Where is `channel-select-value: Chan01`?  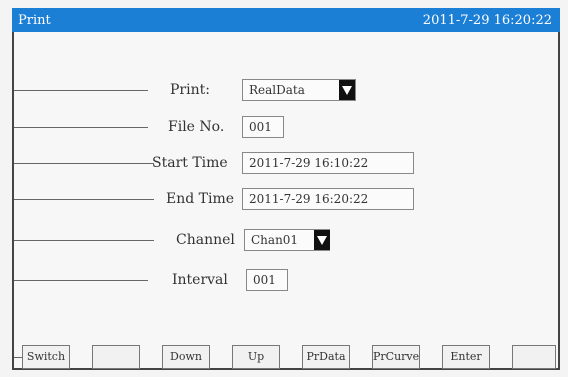
channel-select-value: Chan01 is located at coordinates (275, 240).